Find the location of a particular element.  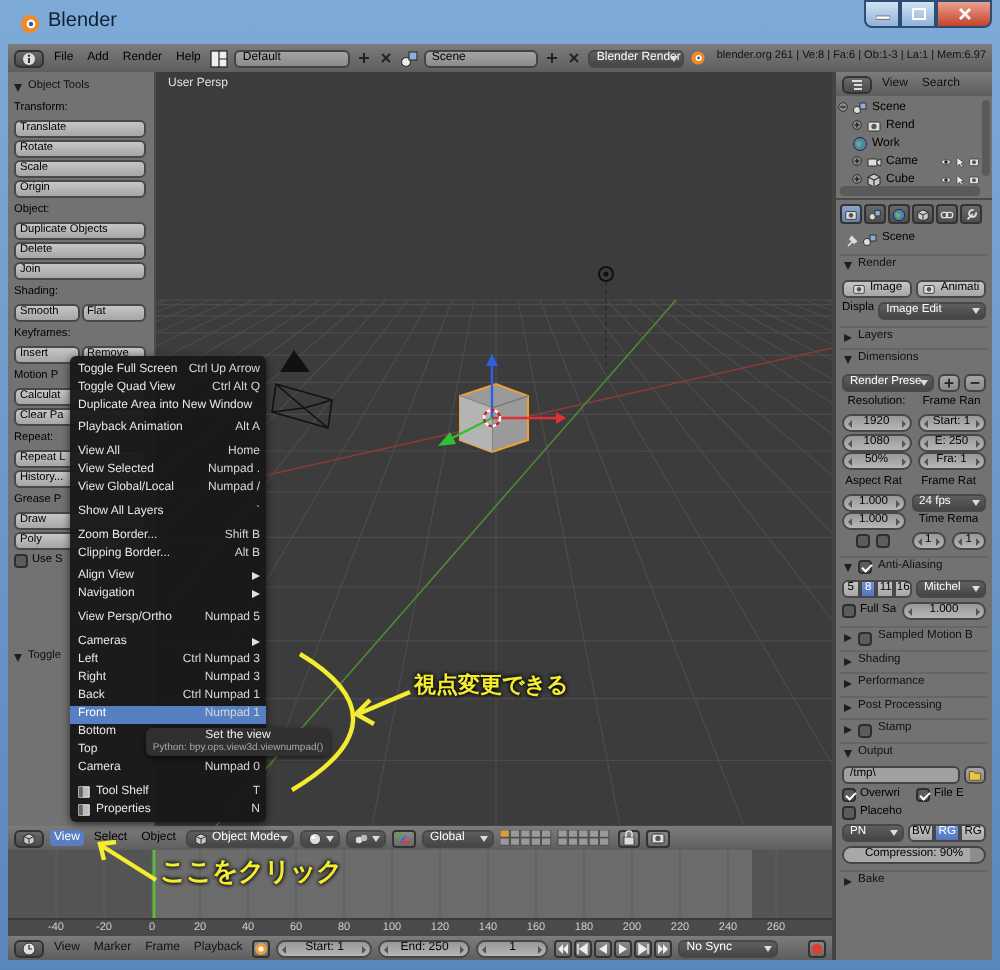

window-title: Blender is located at coordinates (82, 22).